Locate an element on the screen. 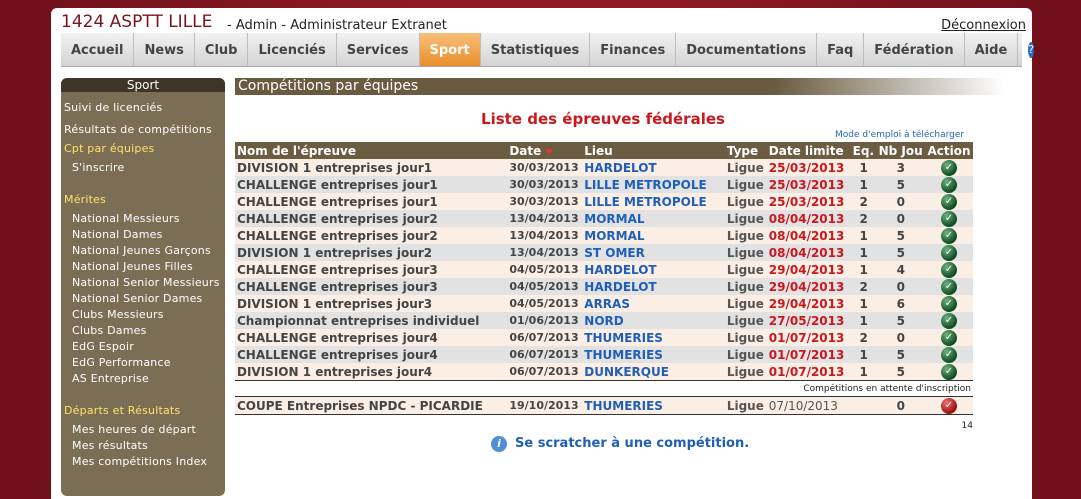  competition-nb-jou: 3 is located at coordinates (900, 167).